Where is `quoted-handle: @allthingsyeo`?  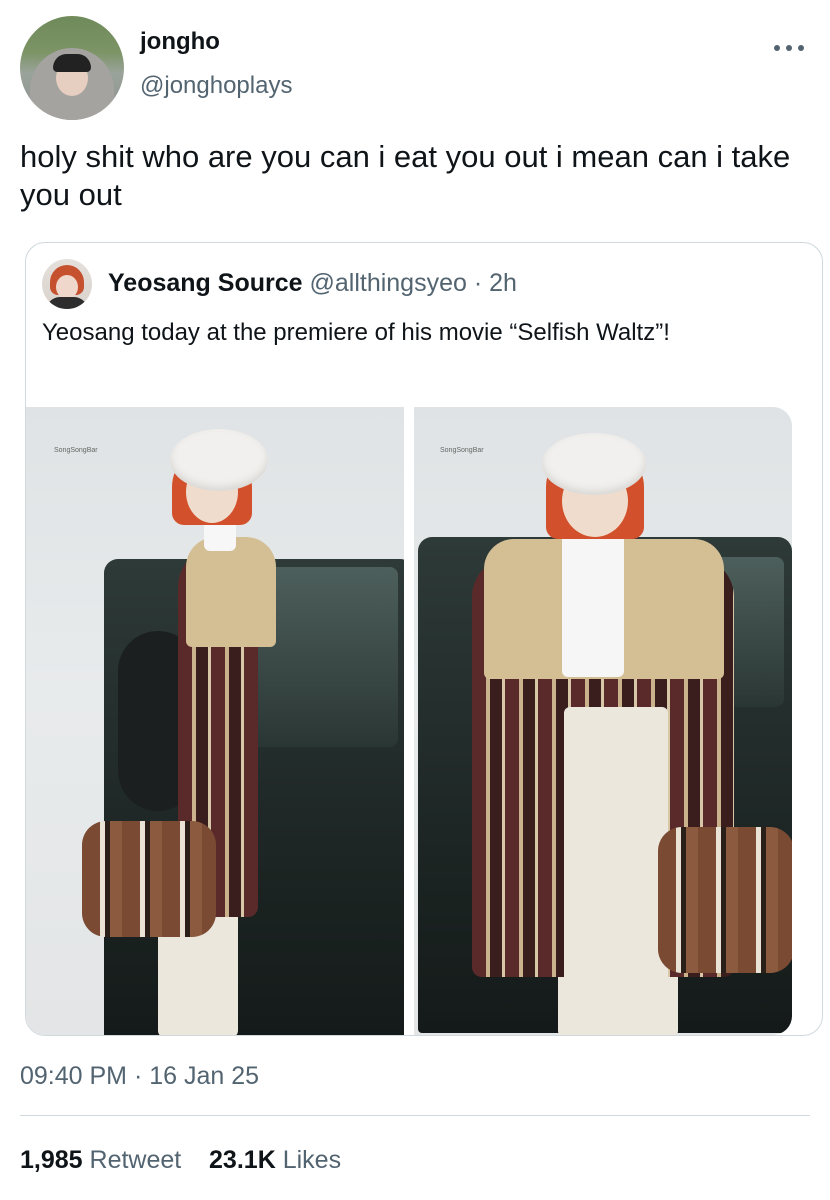
quoted-handle: @allthingsyeo is located at coordinates (387, 283).